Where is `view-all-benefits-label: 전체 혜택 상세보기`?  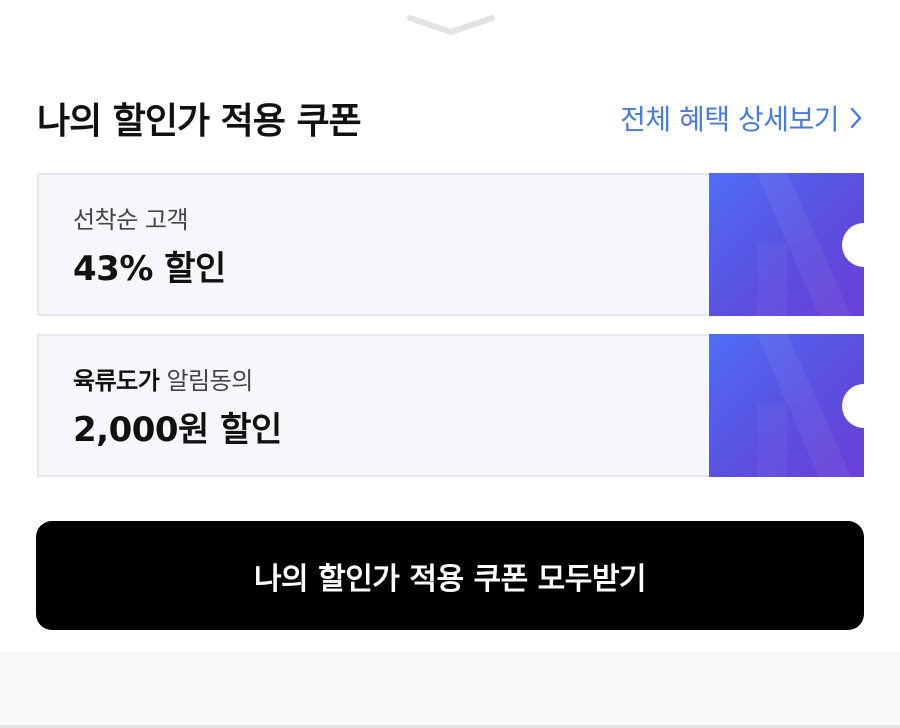
view-all-benefits-label: 전체 혜택 상세보기 is located at coordinates (729, 119).